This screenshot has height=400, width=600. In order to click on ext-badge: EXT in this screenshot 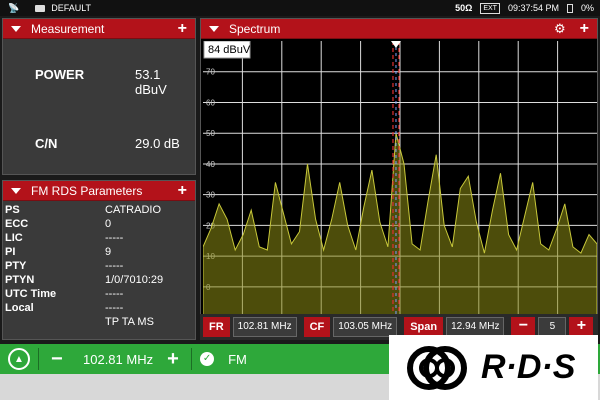, I will do `click(490, 8)`.